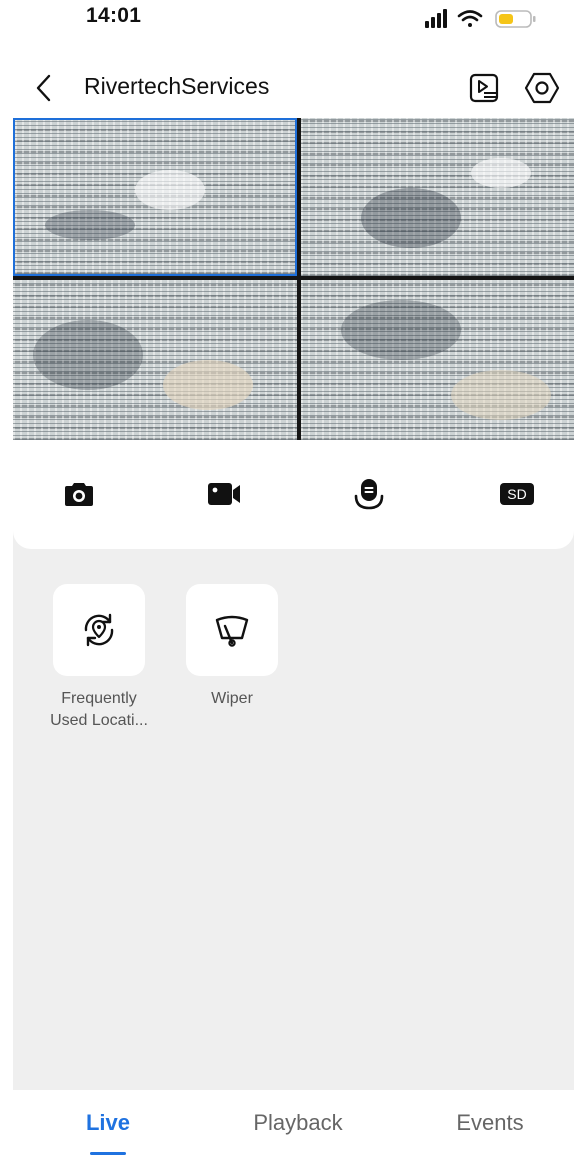  What do you see at coordinates (177, 86) in the screenshot?
I see `page-title: RivertechServices` at bounding box center [177, 86].